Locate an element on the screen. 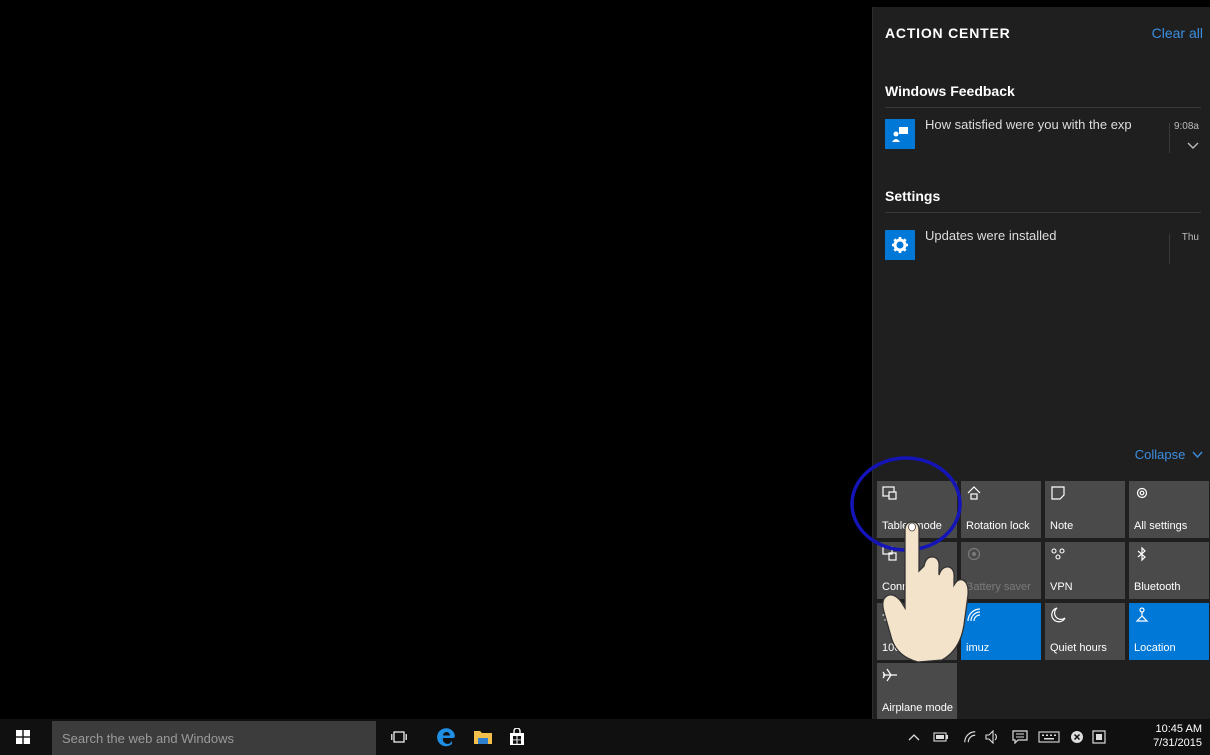  edge-browser-icon is located at coordinates (447, 737).